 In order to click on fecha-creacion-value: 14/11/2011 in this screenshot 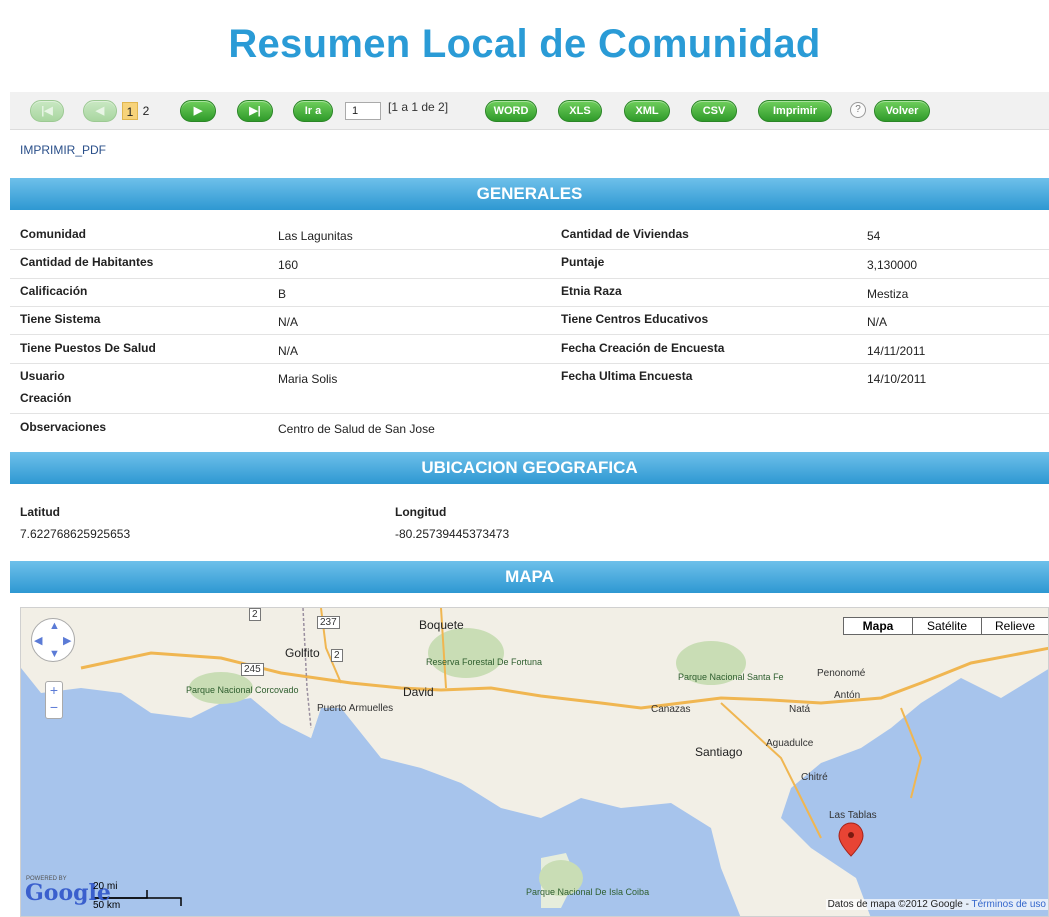, I will do `click(896, 351)`.